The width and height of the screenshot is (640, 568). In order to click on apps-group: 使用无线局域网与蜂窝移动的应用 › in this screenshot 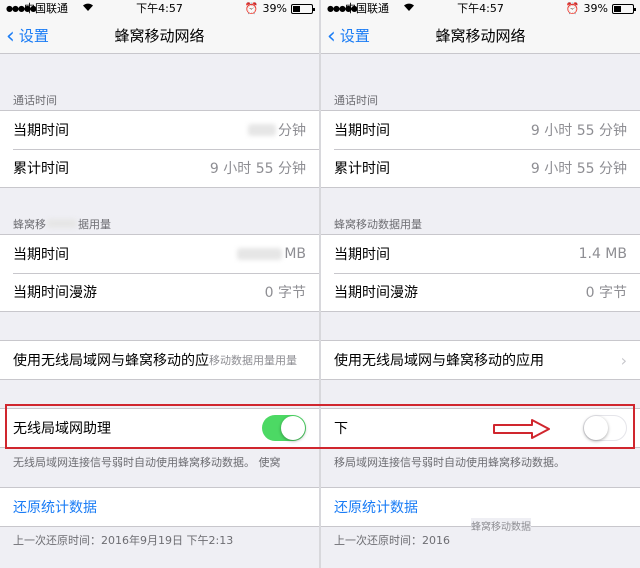, I will do `click(480, 360)`.